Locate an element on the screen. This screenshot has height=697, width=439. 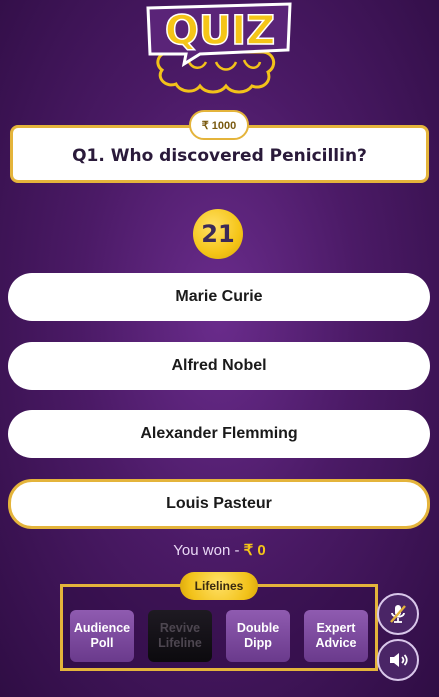
option-b-button: Alfred Nobel is located at coordinates (219, 366).